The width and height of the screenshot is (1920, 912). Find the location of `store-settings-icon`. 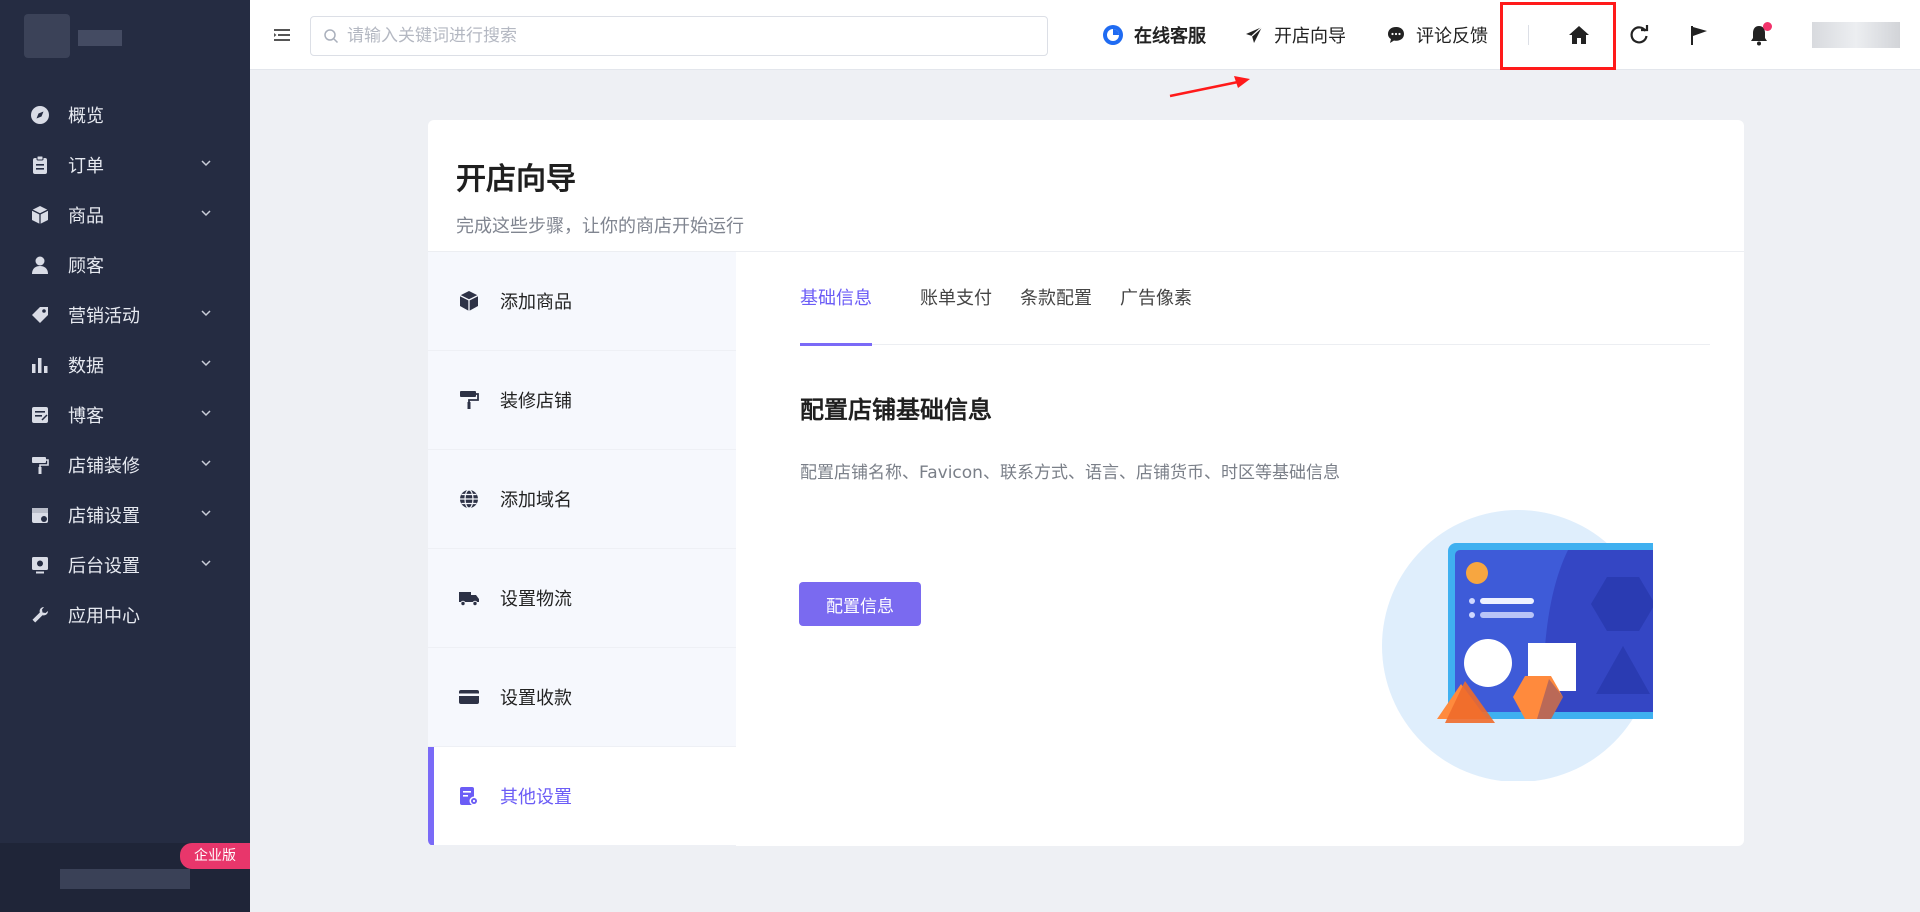

store-settings-icon is located at coordinates (40, 515).